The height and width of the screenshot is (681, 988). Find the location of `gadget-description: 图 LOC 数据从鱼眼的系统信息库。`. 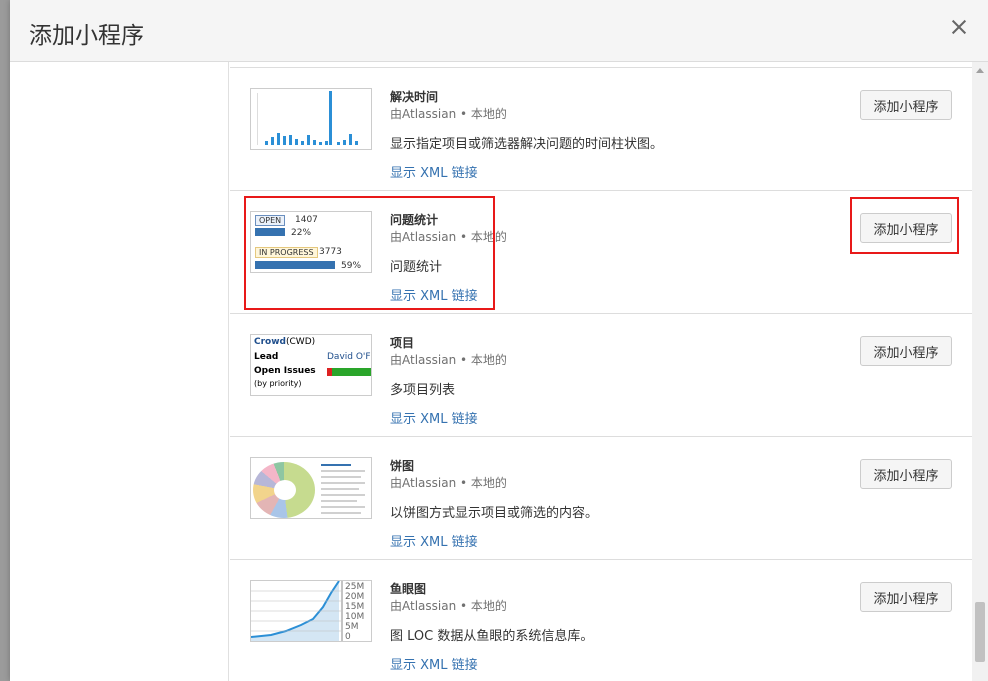

gadget-description: 图 LOC 数据从鱼眼的系统信息库。 is located at coordinates (492, 636).